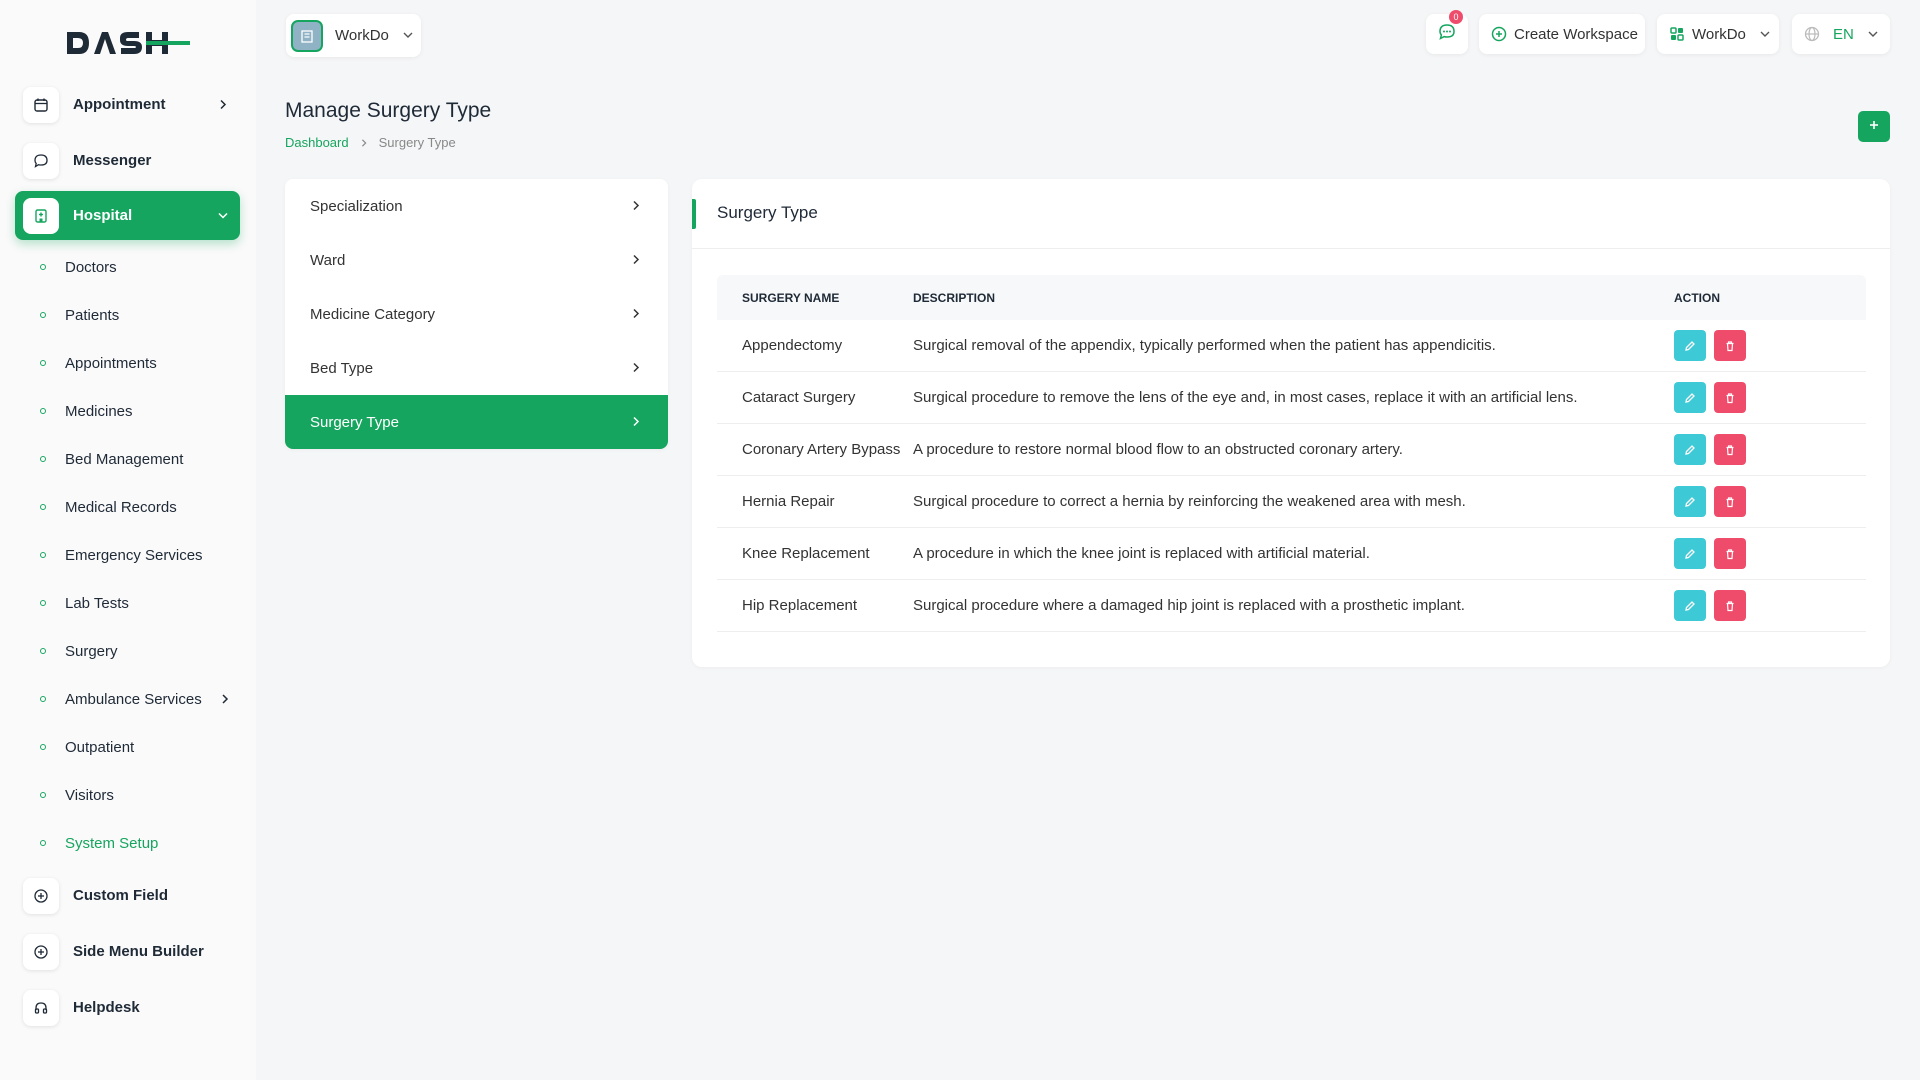  I want to click on sidebar-item-messenger: Messenger, so click(127, 160).